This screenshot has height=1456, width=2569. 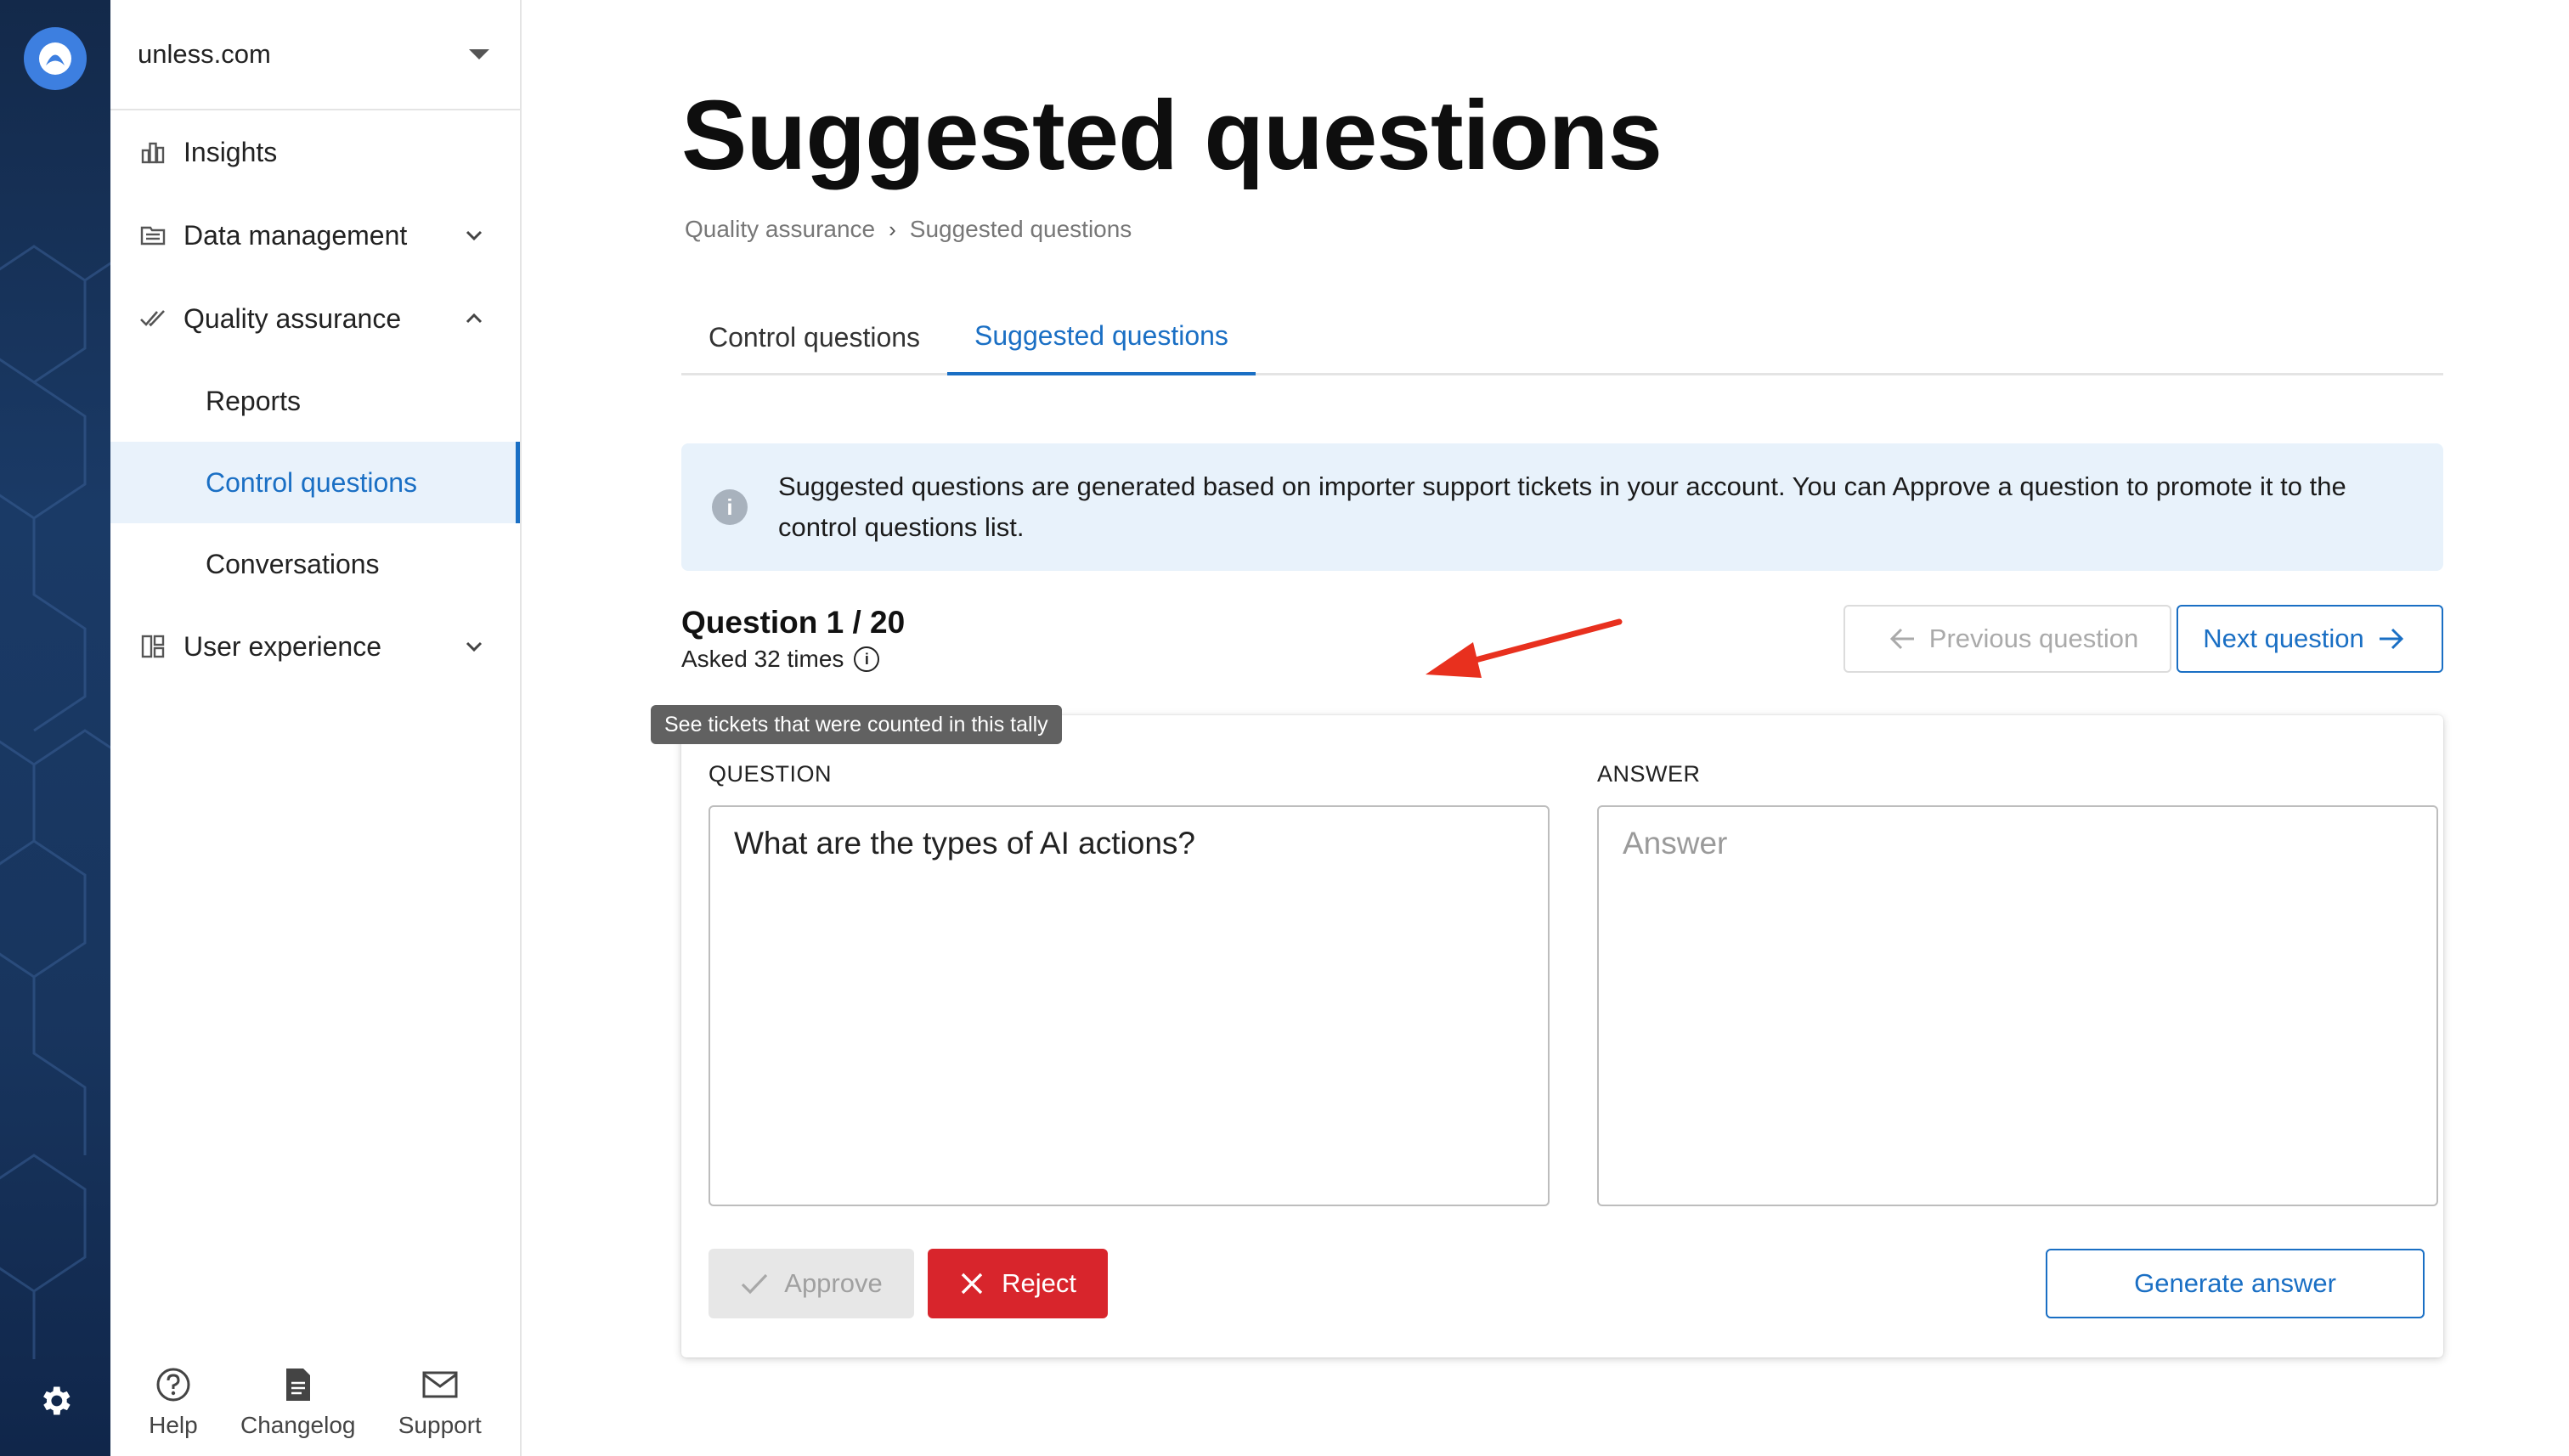 What do you see at coordinates (315, 55) in the screenshot?
I see `workspace-switcher: unless.com` at bounding box center [315, 55].